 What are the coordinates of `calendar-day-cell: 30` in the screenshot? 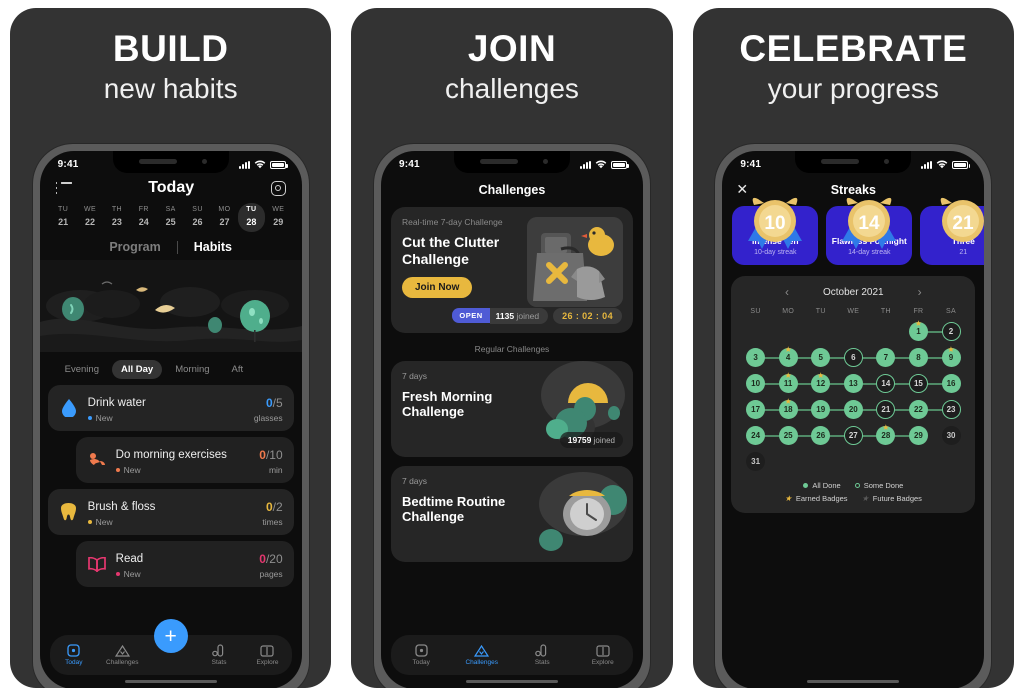 It's located at (951, 435).